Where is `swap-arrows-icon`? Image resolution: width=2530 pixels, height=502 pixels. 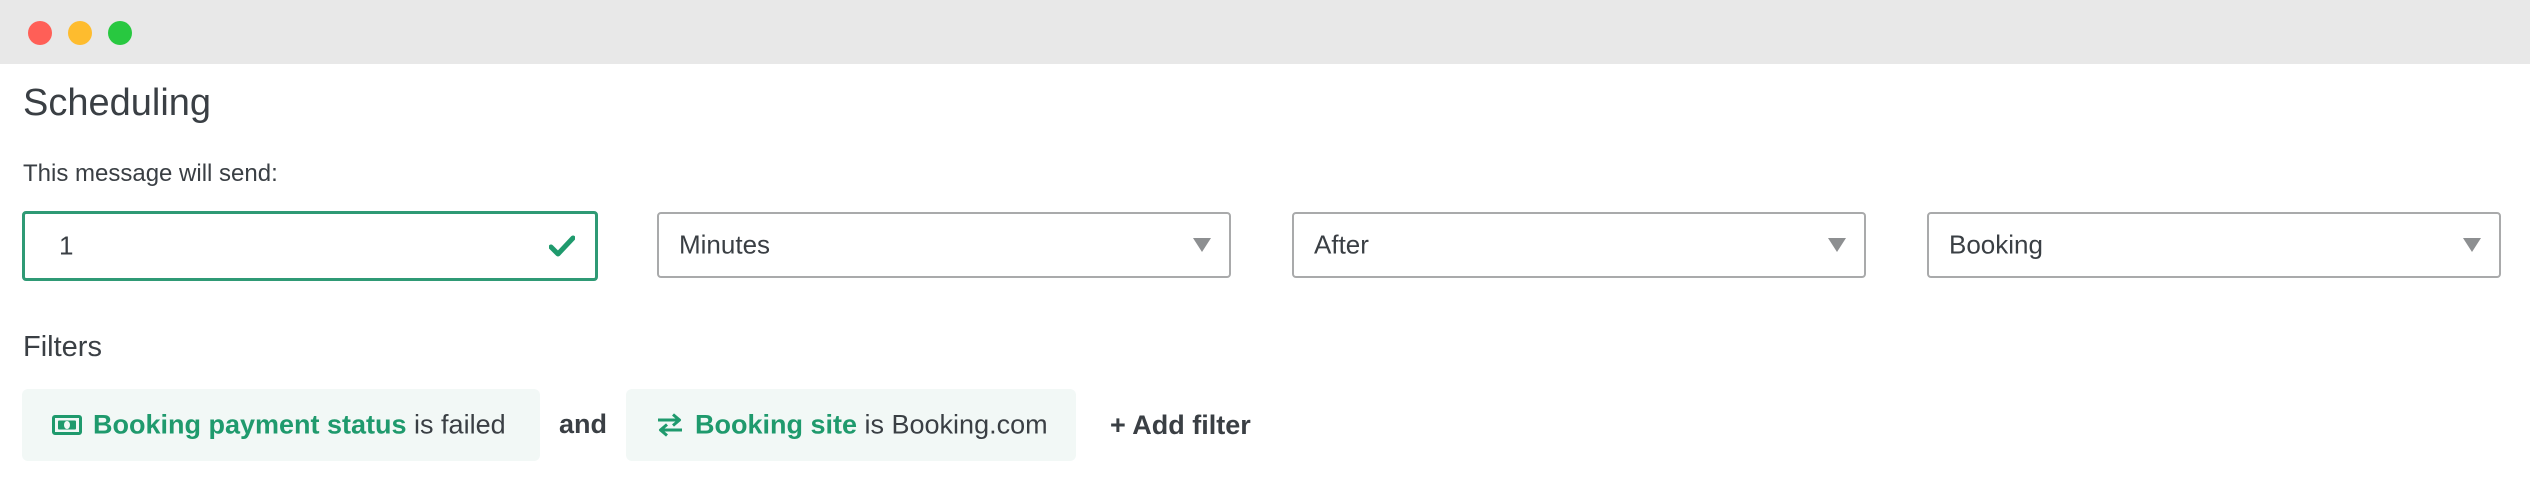
swap-arrows-icon is located at coordinates (670, 425).